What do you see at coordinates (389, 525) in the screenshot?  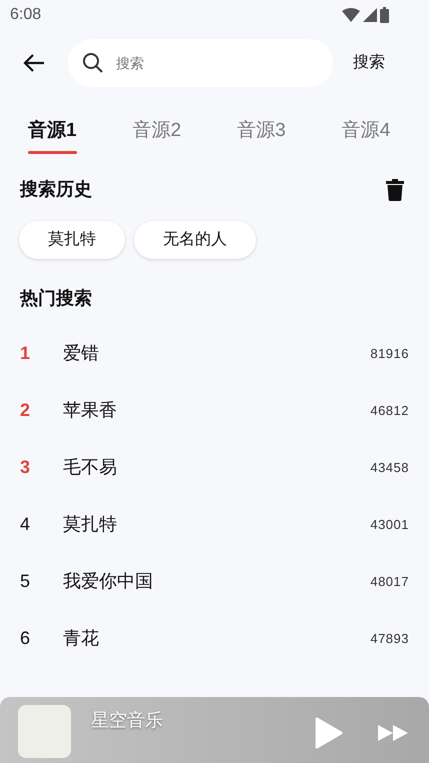 I see `search-count: 43001` at bounding box center [389, 525].